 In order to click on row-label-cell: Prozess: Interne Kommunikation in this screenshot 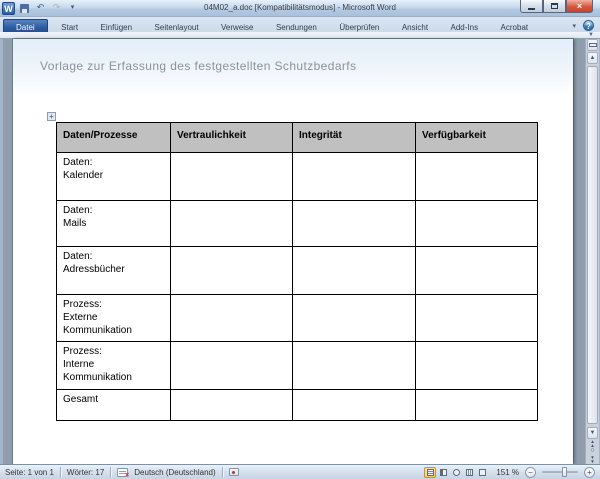, I will do `click(113, 365)`.